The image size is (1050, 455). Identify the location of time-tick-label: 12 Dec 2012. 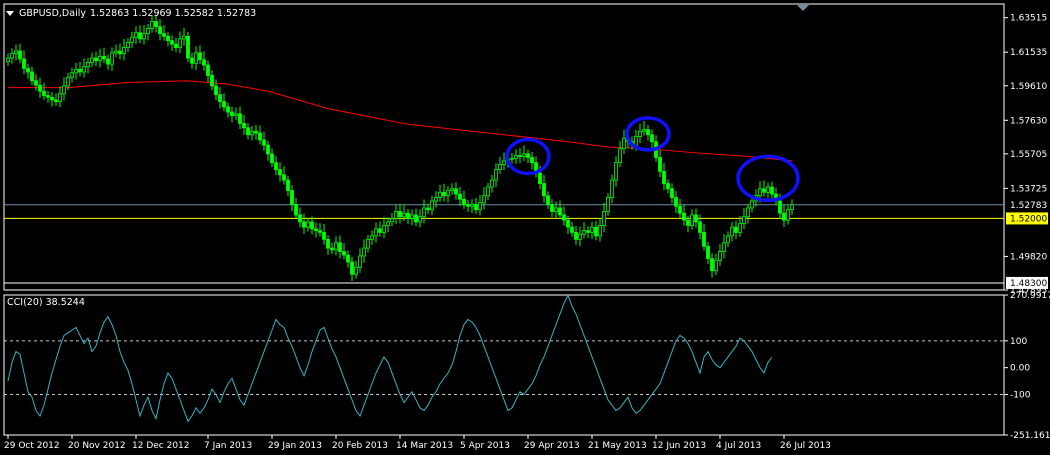
(161, 446).